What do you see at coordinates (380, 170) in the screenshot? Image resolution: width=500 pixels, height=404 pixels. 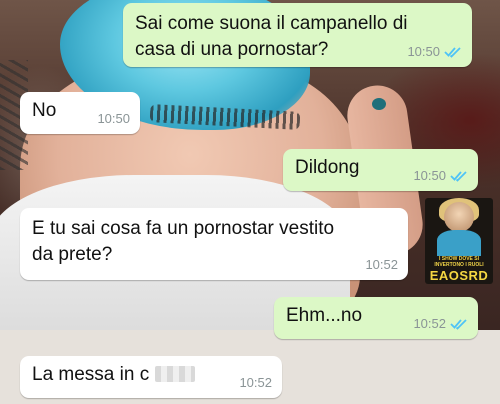 I see `message-bubble-outgoing: Dildong 10:50` at bounding box center [380, 170].